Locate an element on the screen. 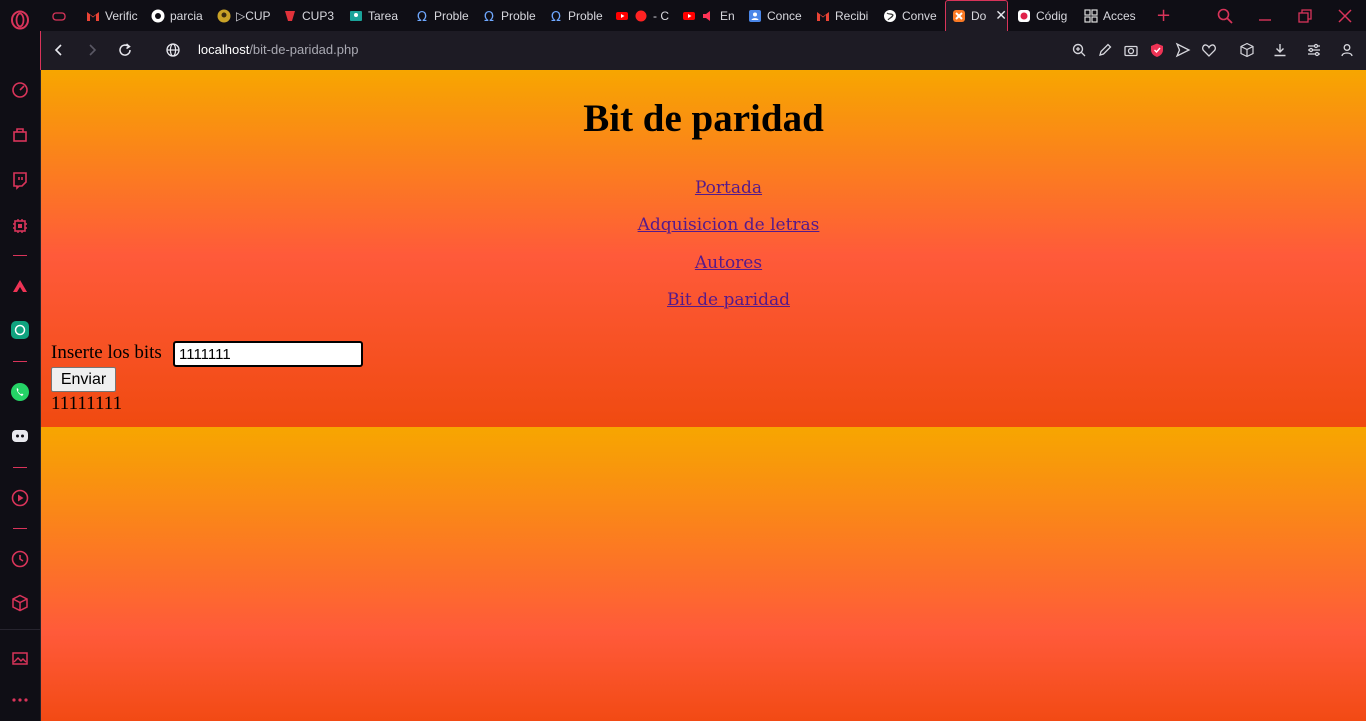 The image size is (1366, 721). tab: En is located at coordinates (710, 15).